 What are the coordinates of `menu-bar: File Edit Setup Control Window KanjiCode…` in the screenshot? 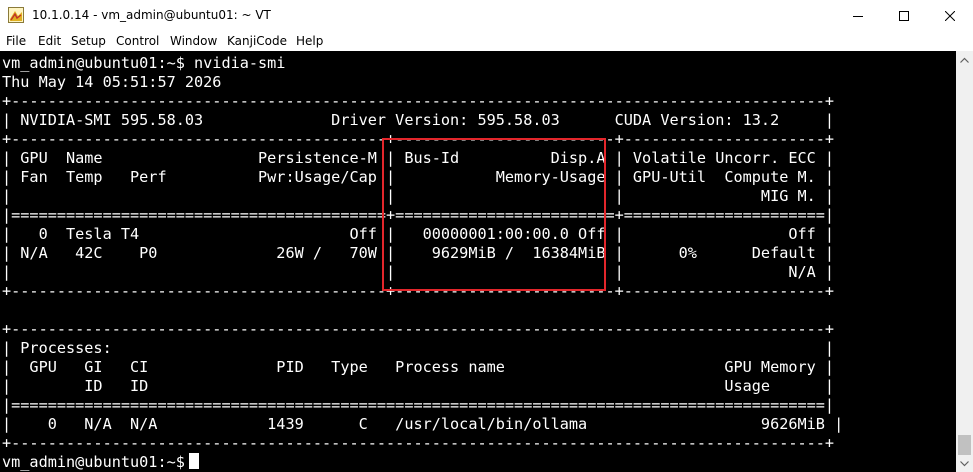 It's located at (486, 41).